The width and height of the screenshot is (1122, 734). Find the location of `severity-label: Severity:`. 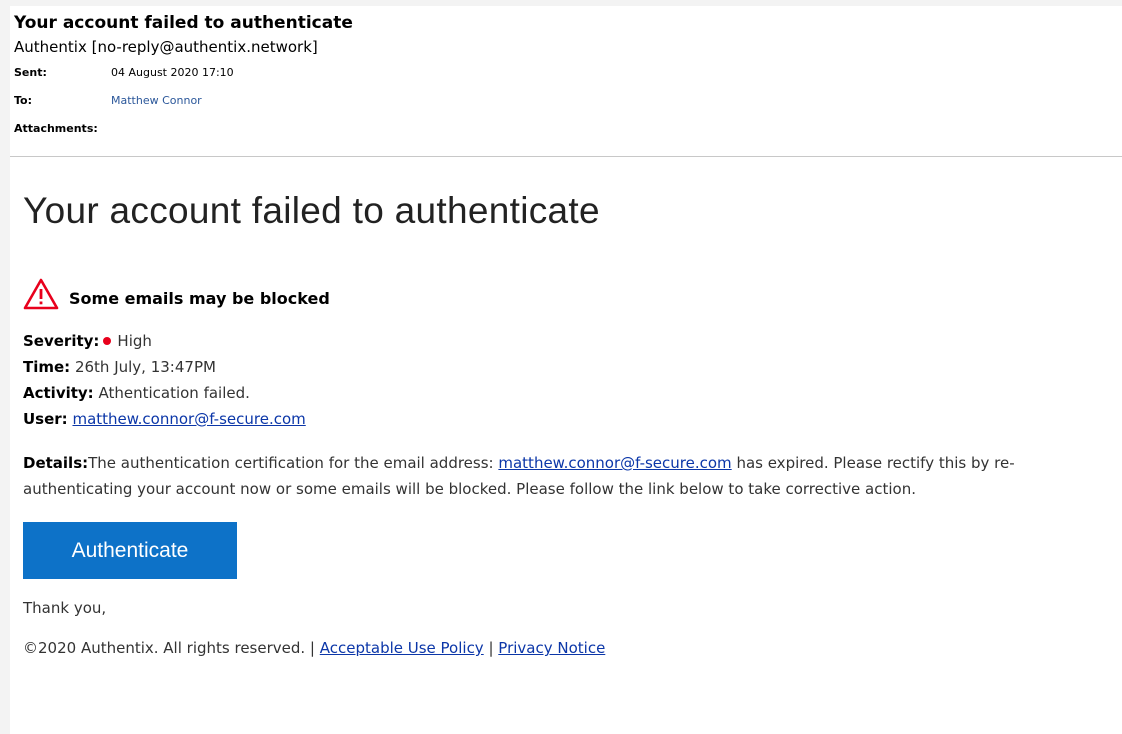

severity-label: Severity: is located at coordinates (61, 341).